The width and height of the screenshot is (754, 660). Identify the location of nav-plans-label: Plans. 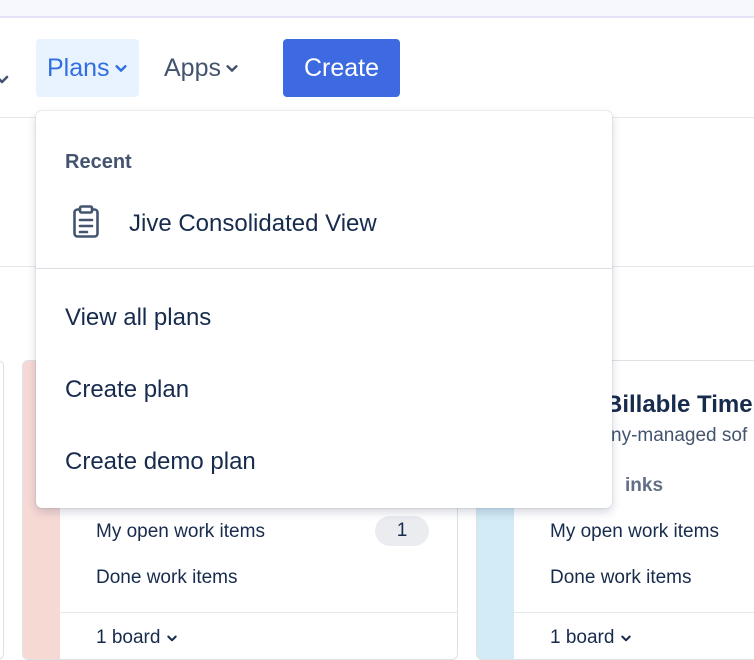
(78, 67).